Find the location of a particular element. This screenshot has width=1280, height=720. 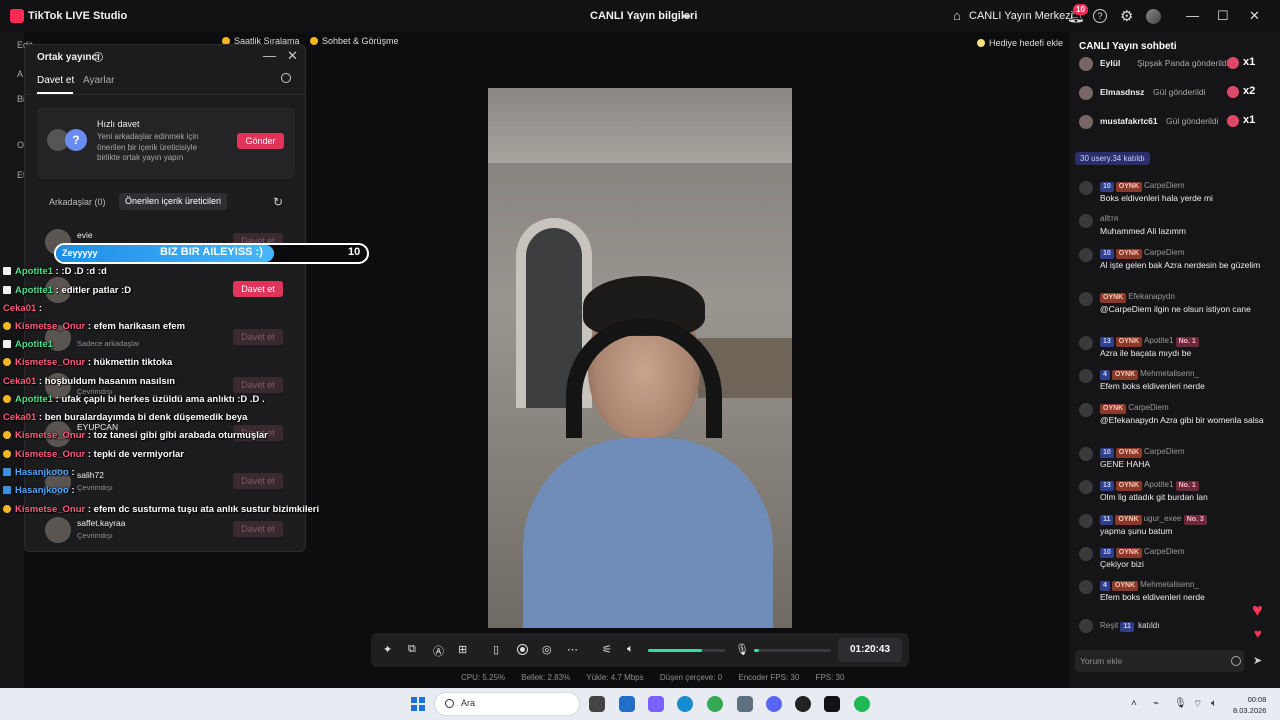

start-icon is located at coordinates (418, 704).